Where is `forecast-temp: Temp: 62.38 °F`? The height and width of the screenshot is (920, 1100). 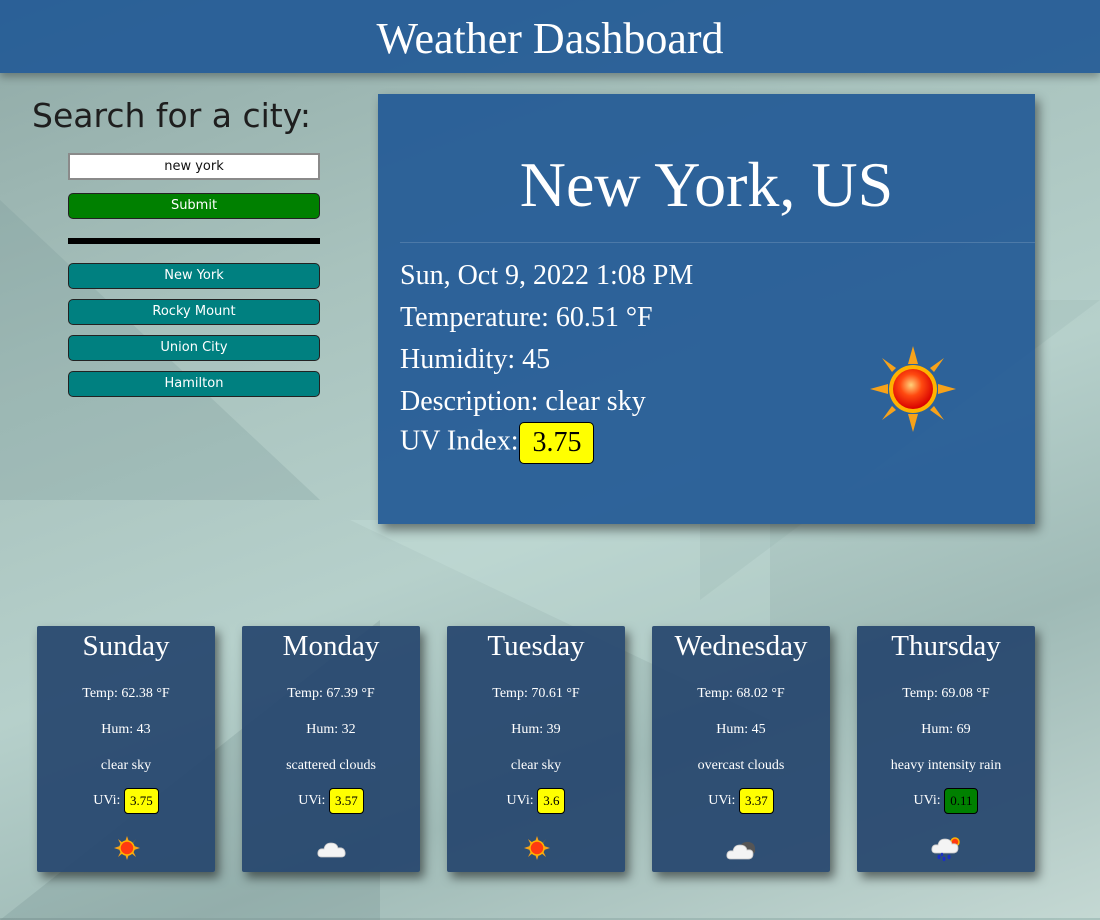 forecast-temp: Temp: 62.38 °F is located at coordinates (126, 693).